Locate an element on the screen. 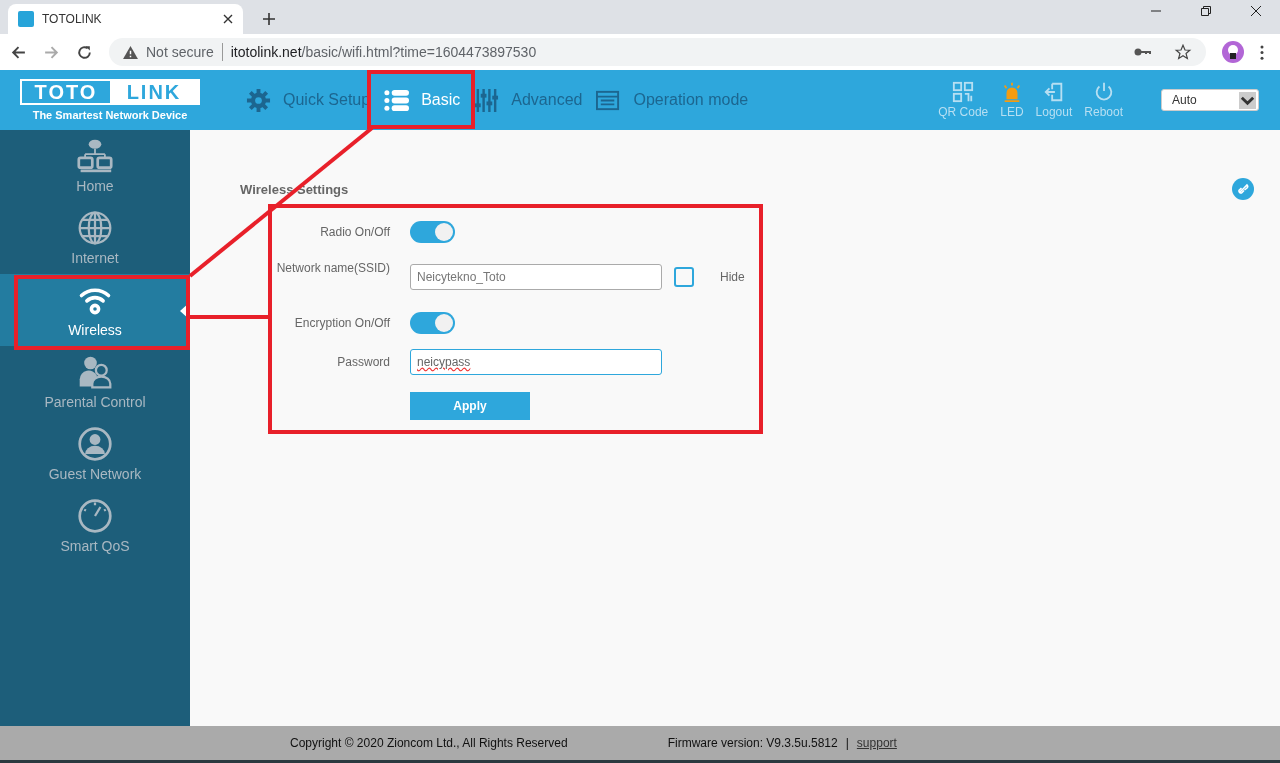  url-text: itotolink.net/basic/wifi.html?time=1604473897530 is located at coordinates (383, 52).